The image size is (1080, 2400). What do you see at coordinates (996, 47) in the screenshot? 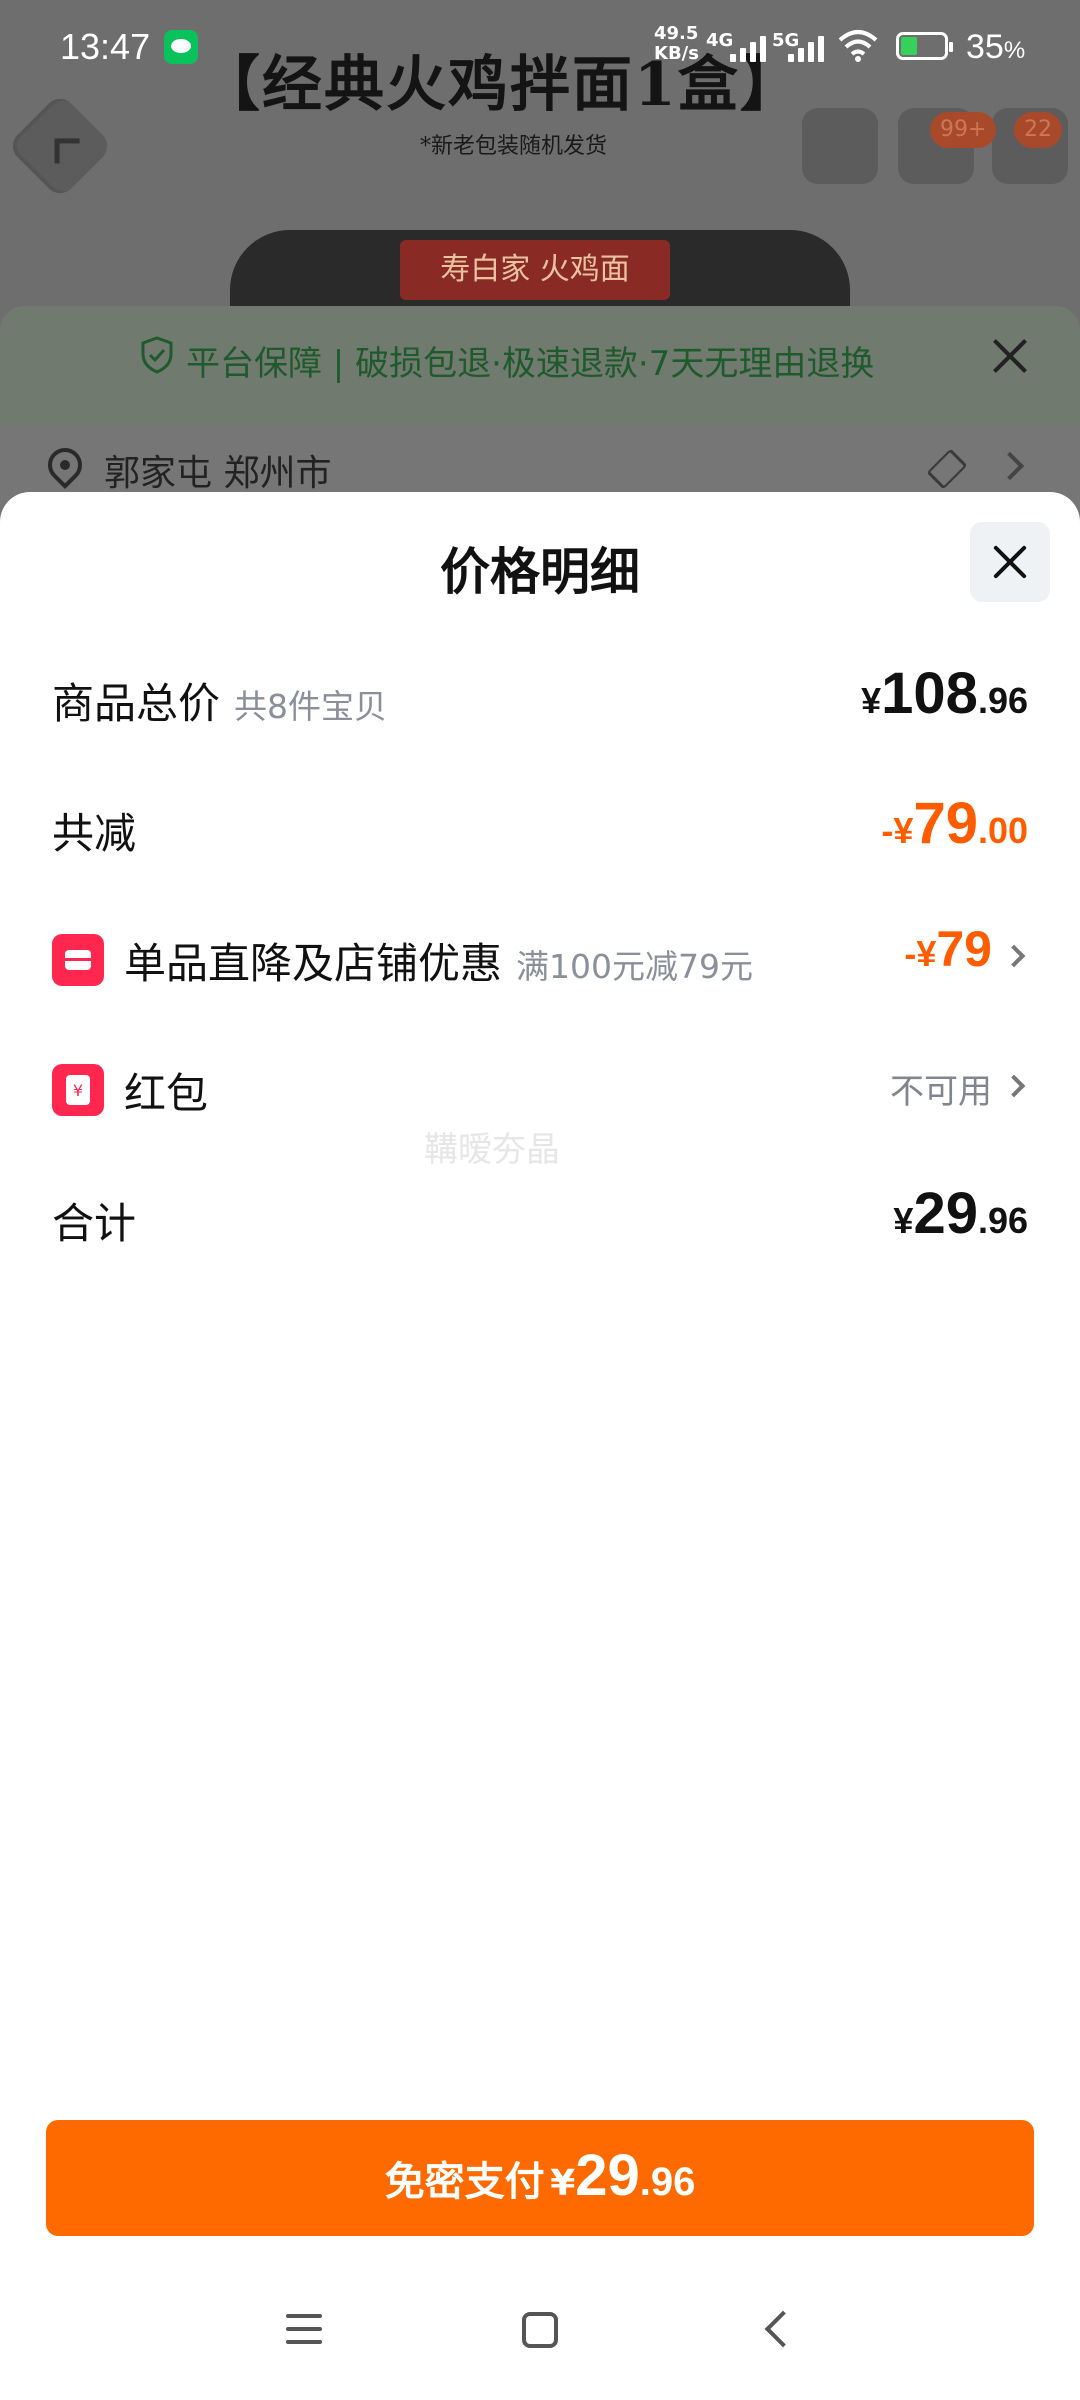
I see `battery-percent: 35%` at bounding box center [996, 47].